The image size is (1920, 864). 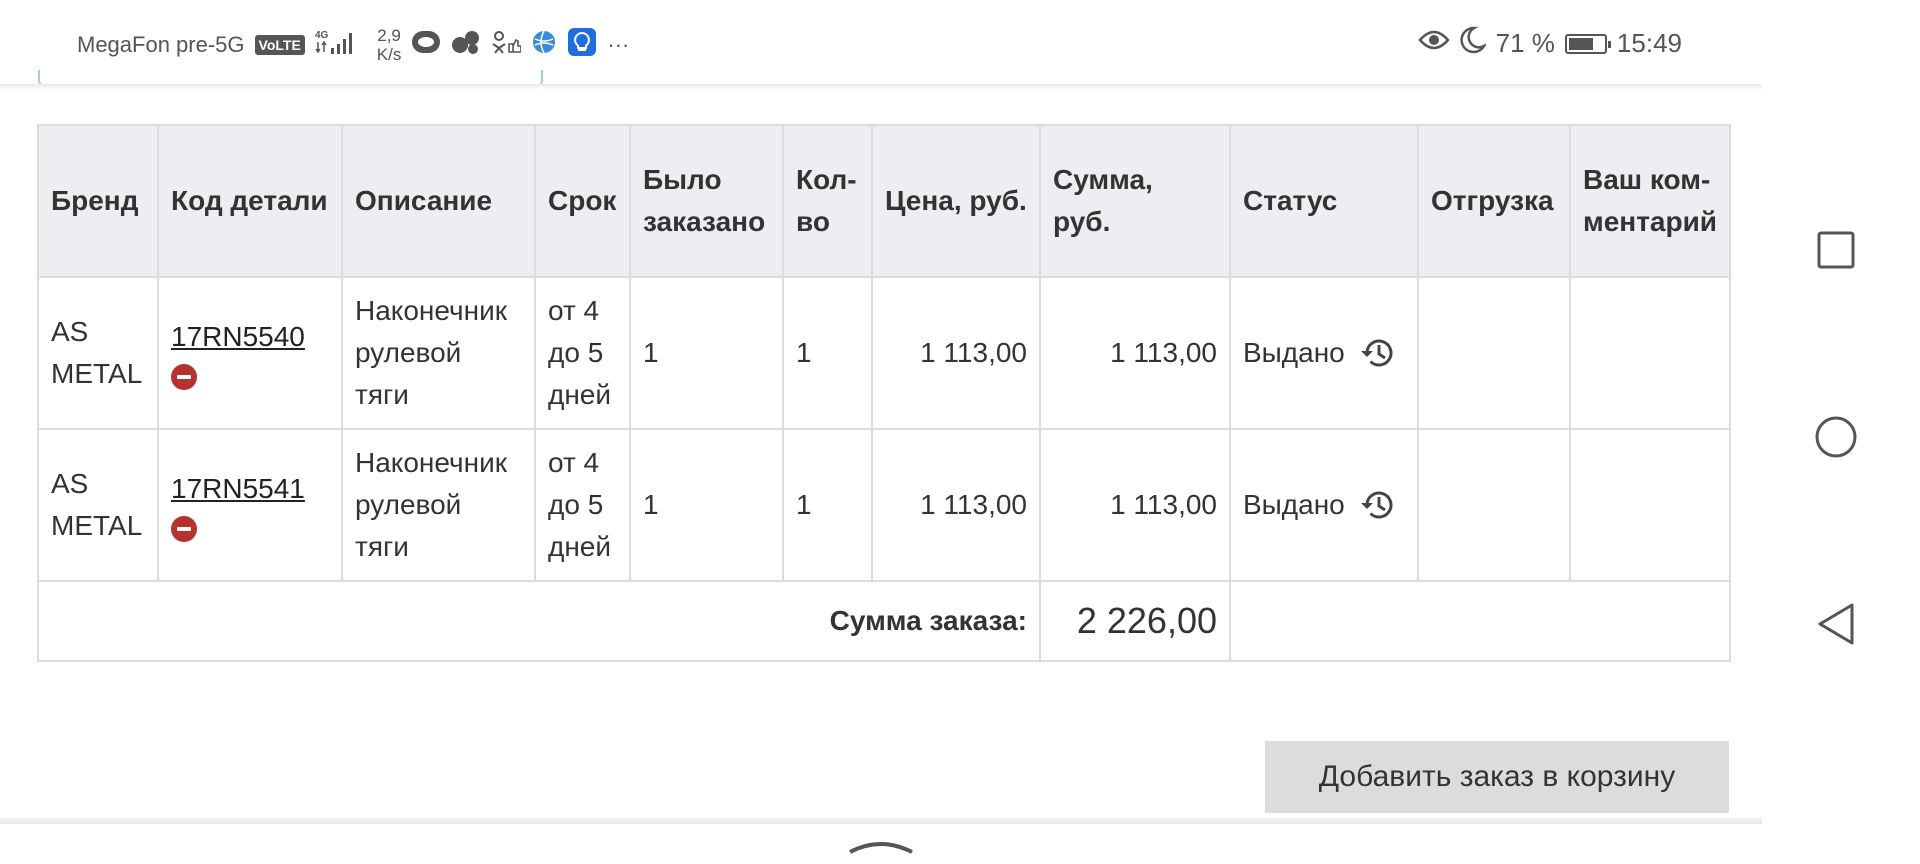 I want to click on network-speed-value: 2,9, so click(x=389, y=35).